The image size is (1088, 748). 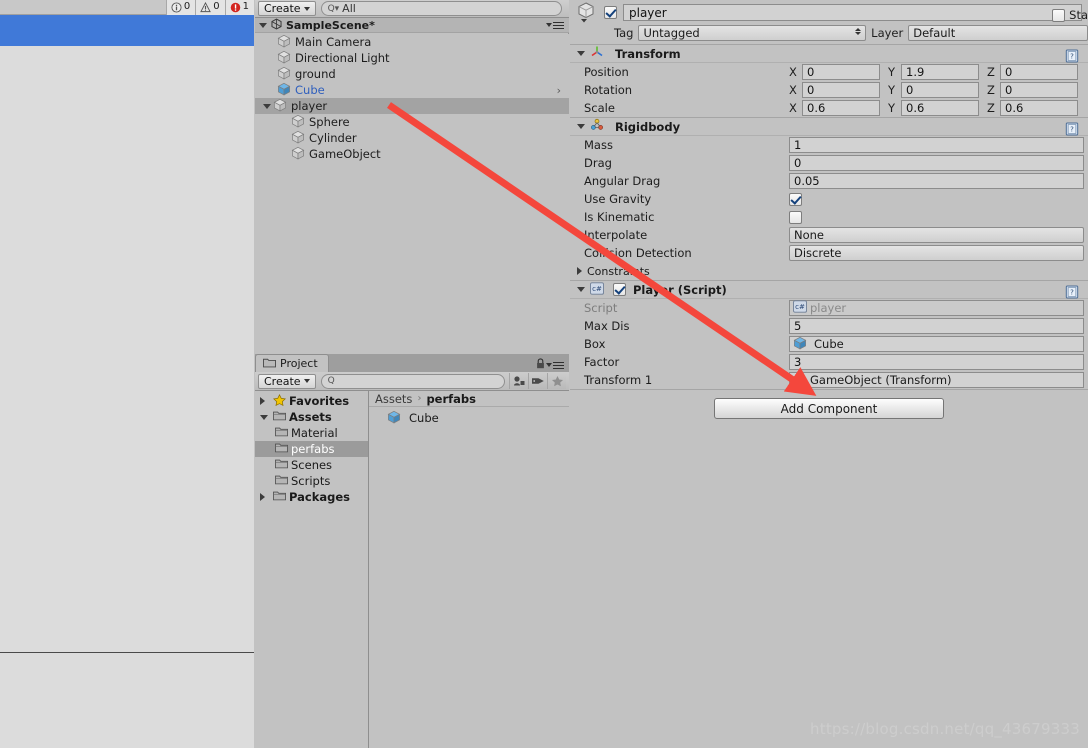 What do you see at coordinates (424, 418) in the screenshot?
I see `asset-item-label: Cube` at bounding box center [424, 418].